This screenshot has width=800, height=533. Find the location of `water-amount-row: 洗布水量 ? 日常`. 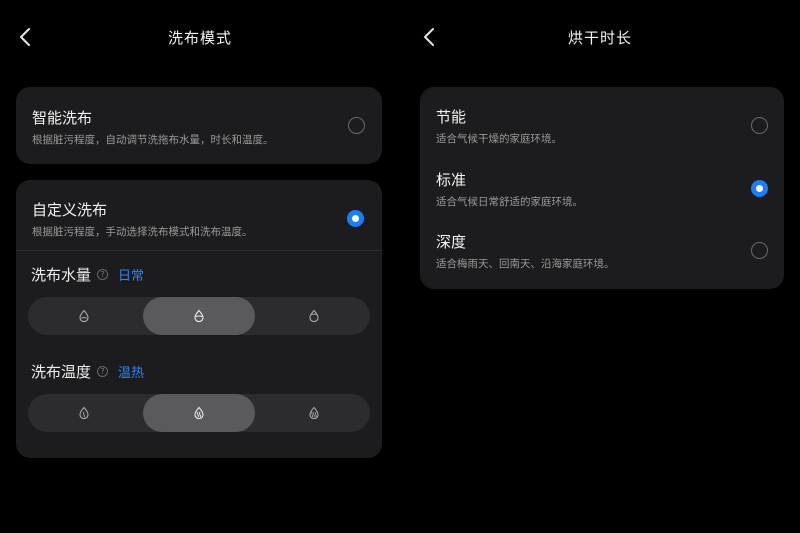

water-amount-row: 洗布水量 ? 日常 is located at coordinates (87, 274).